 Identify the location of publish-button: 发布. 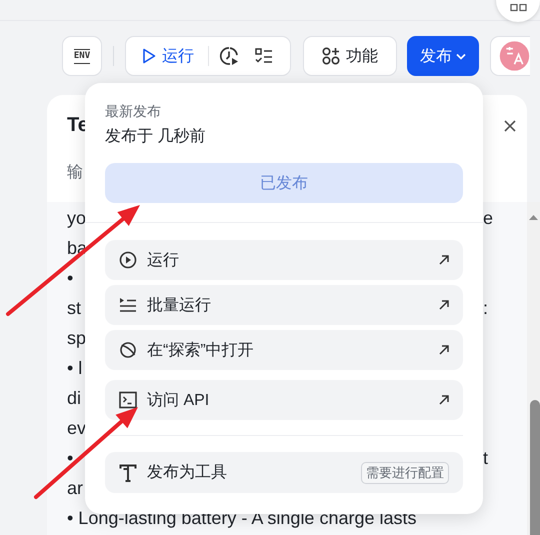
(443, 56).